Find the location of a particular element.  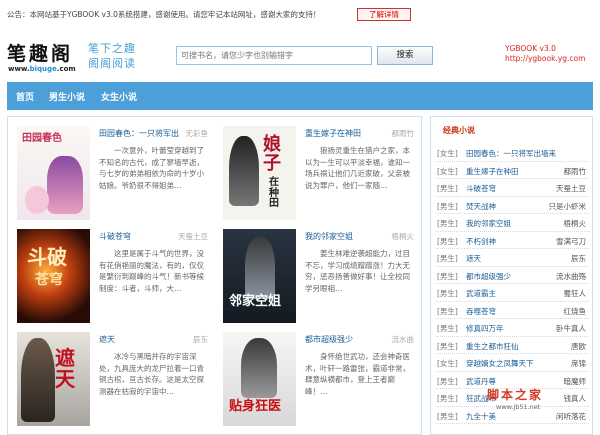

site-name: YGBOOK v3.0 is located at coordinates (530, 48).